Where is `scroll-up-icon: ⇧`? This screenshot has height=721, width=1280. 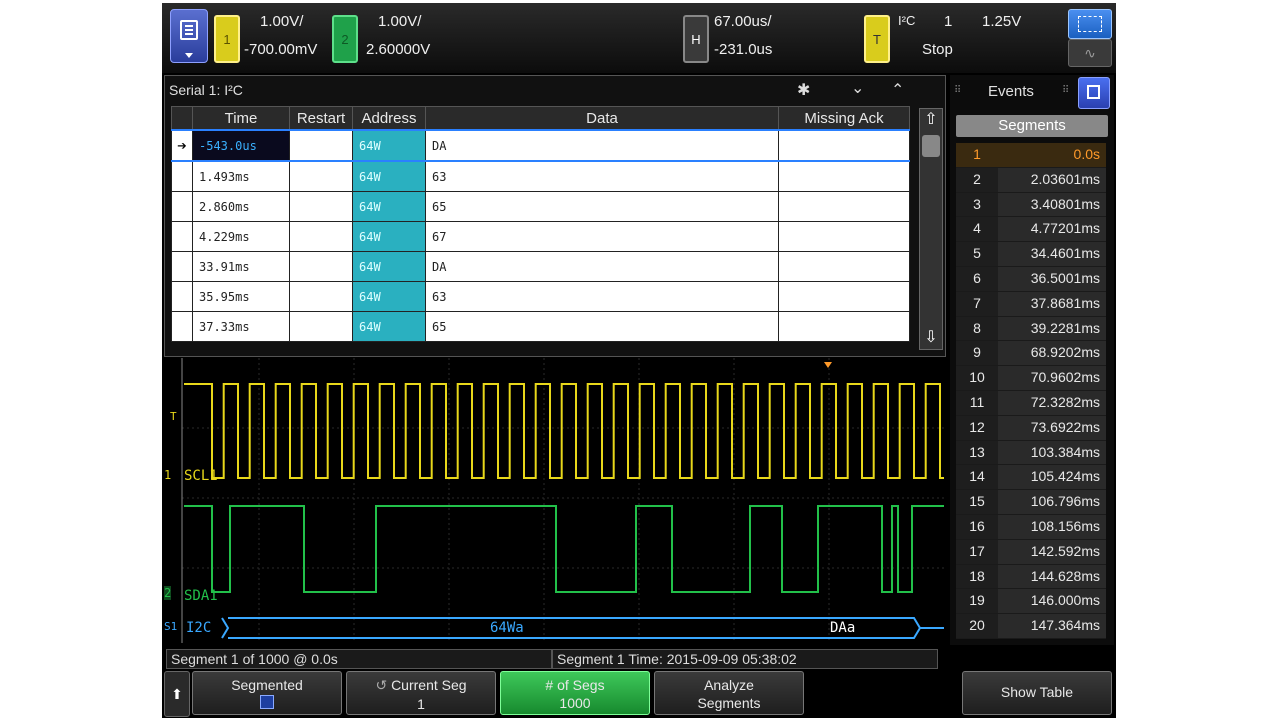
scroll-up-icon: ⇧ is located at coordinates (931, 120).